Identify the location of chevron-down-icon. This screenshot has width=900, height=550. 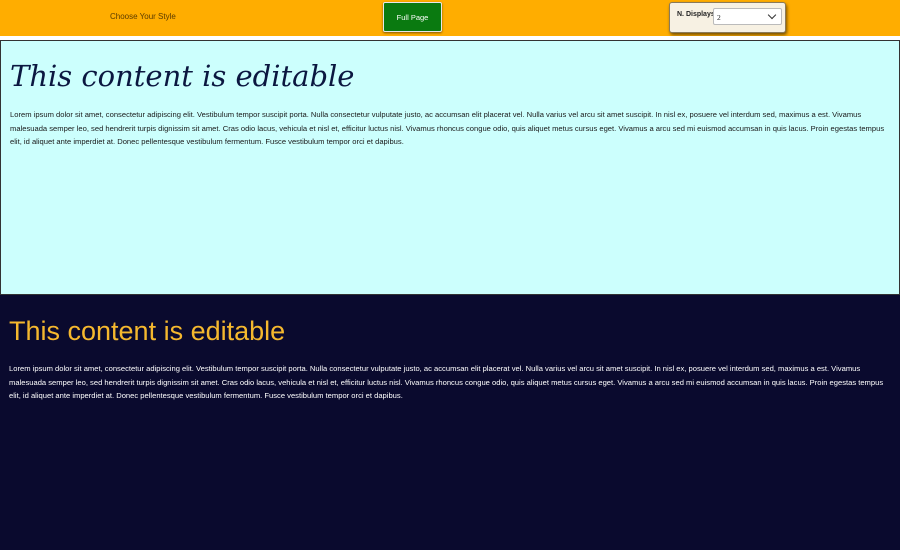
(772, 15).